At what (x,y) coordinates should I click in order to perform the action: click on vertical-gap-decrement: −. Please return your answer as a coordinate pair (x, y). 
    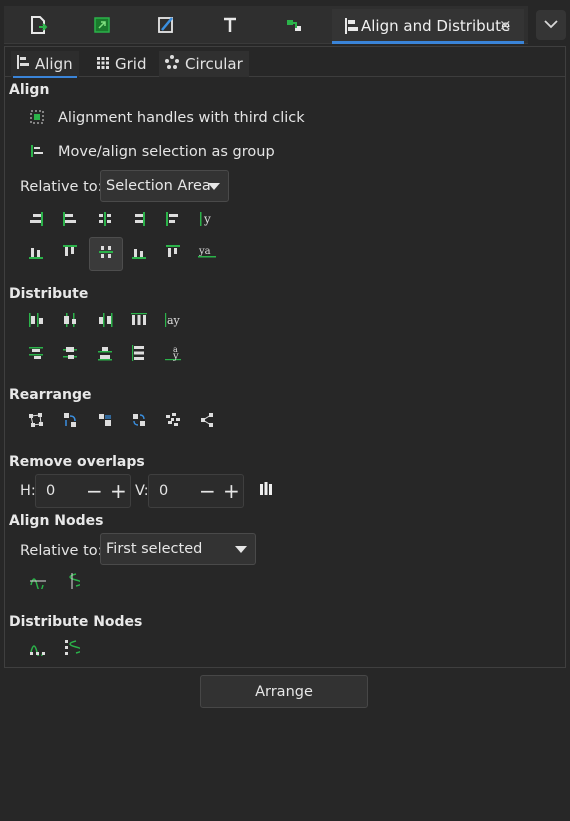
    Looking at the image, I should click on (207, 491).